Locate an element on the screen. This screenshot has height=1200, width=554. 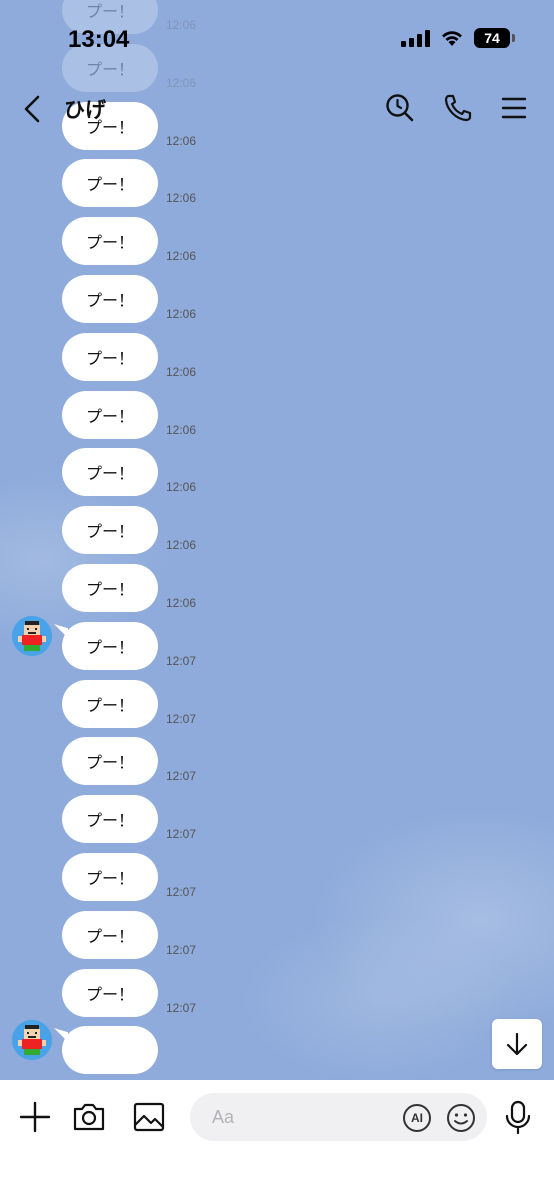
battery-icon: 74 is located at coordinates (494, 38).